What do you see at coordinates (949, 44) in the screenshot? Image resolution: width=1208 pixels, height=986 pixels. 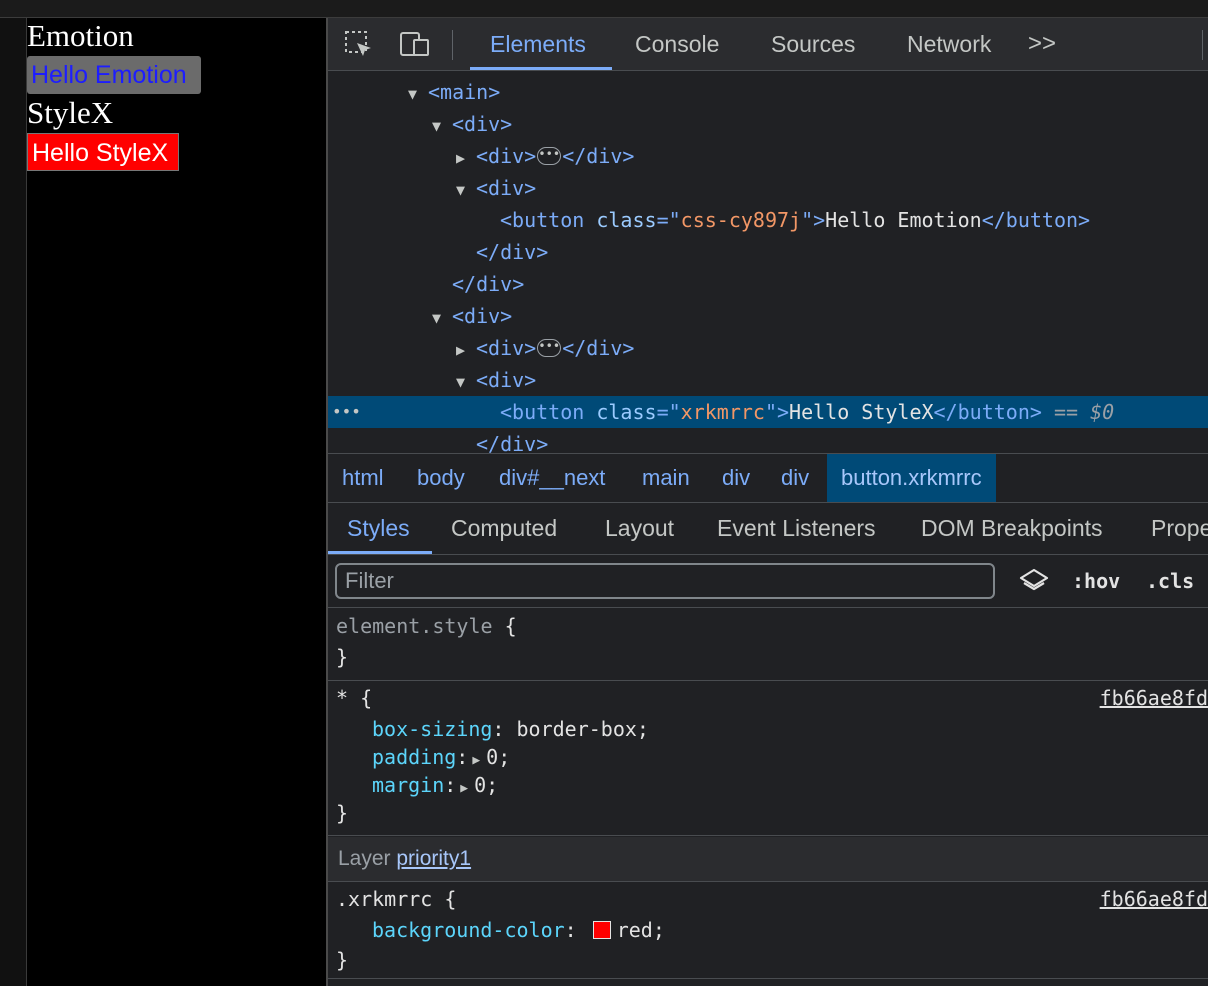 I see `tab-network: Network` at bounding box center [949, 44].